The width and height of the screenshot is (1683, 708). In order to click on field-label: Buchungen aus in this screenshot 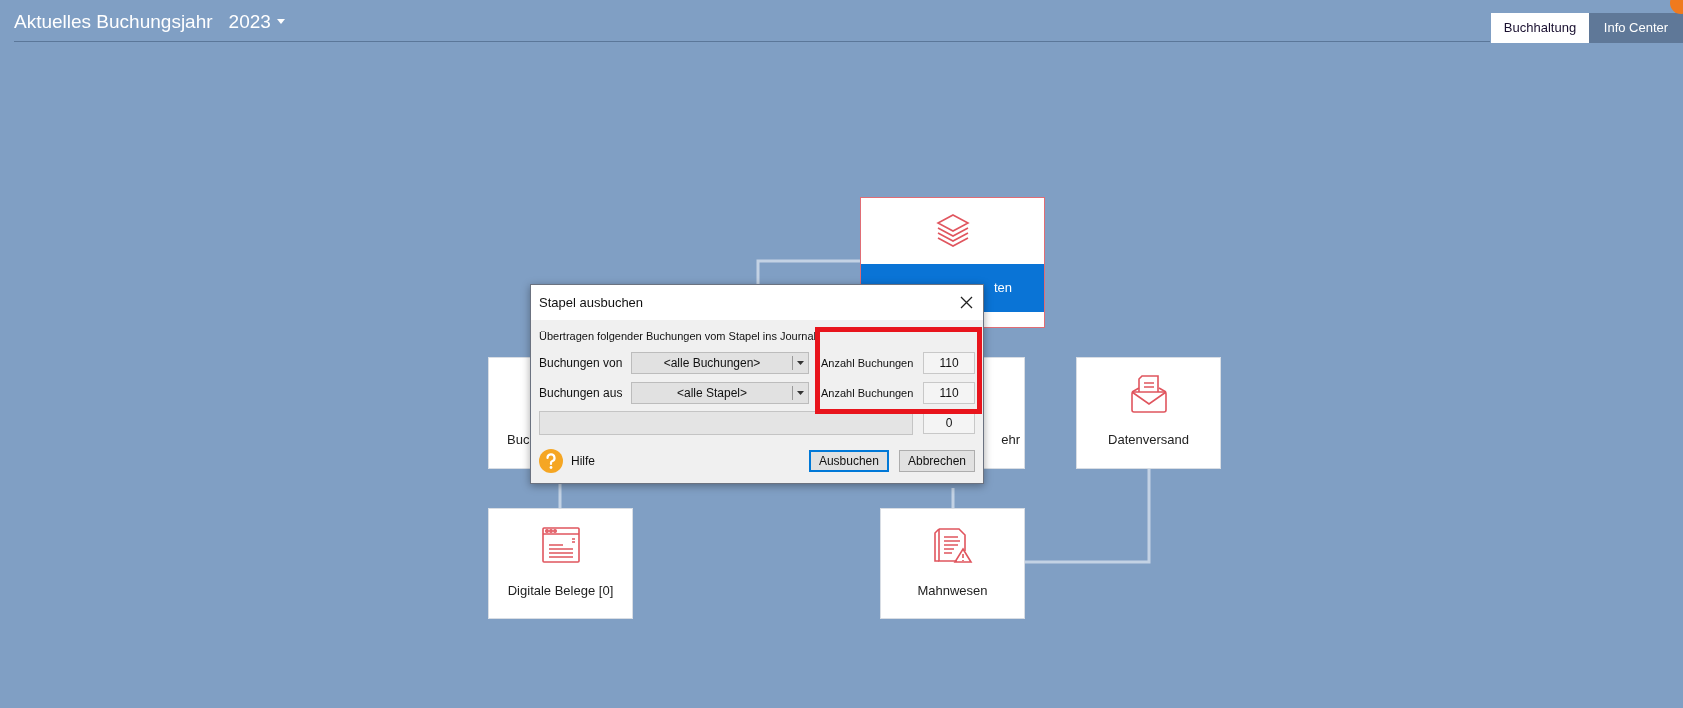, I will do `click(581, 393)`.